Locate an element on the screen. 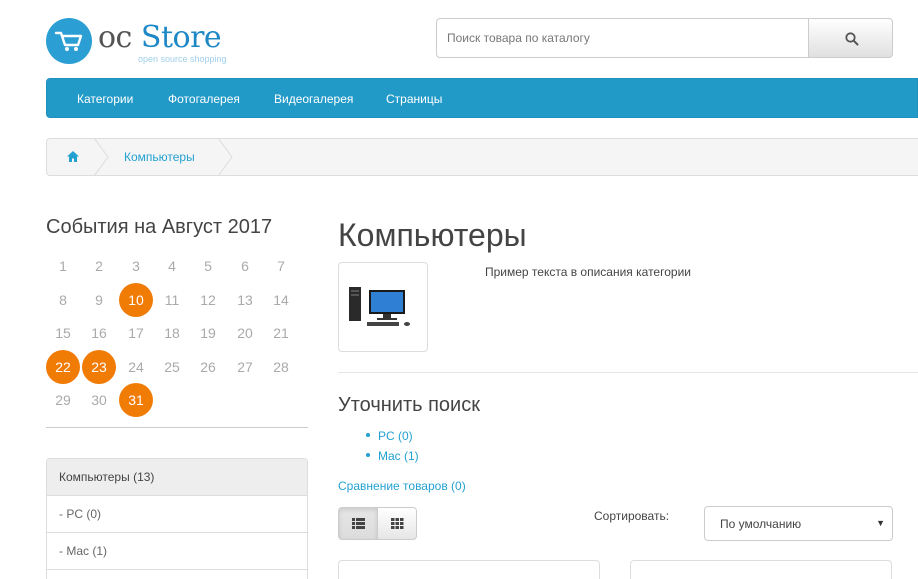 The height and width of the screenshot is (579, 918). calendar-day: 13 is located at coordinates (245, 300).